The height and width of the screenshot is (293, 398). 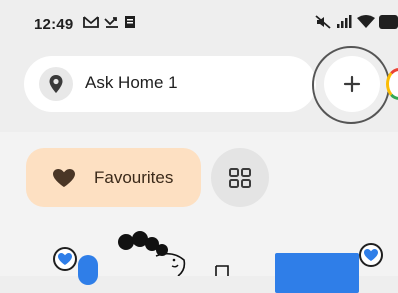 I want to click on grid-view-icon, so click(x=240, y=178).